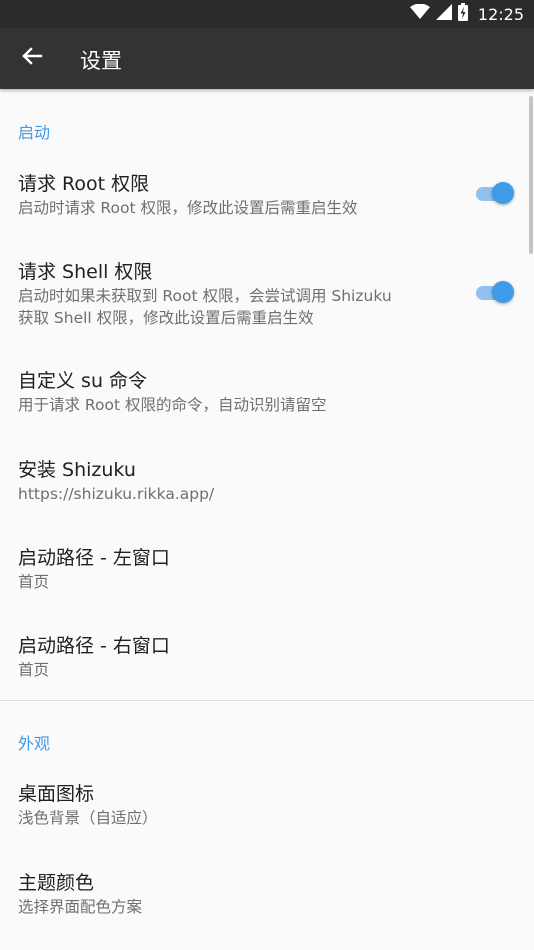 This screenshot has width=534, height=950. Describe the element at coordinates (116, 494) in the screenshot. I see `setting-summary: https://shizuku.rikka.app/` at that location.